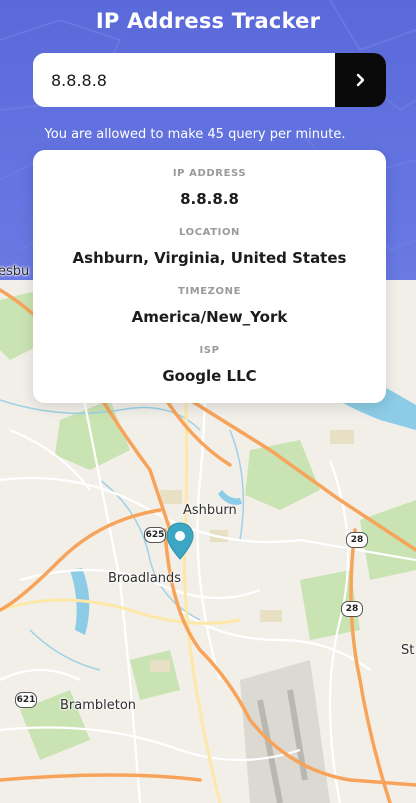 Image resolution: width=416 pixels, height=803 pixels. Describe the element at coordinates (155, 535) in the screenshot. I see `route-shield-625: 625` at that location.